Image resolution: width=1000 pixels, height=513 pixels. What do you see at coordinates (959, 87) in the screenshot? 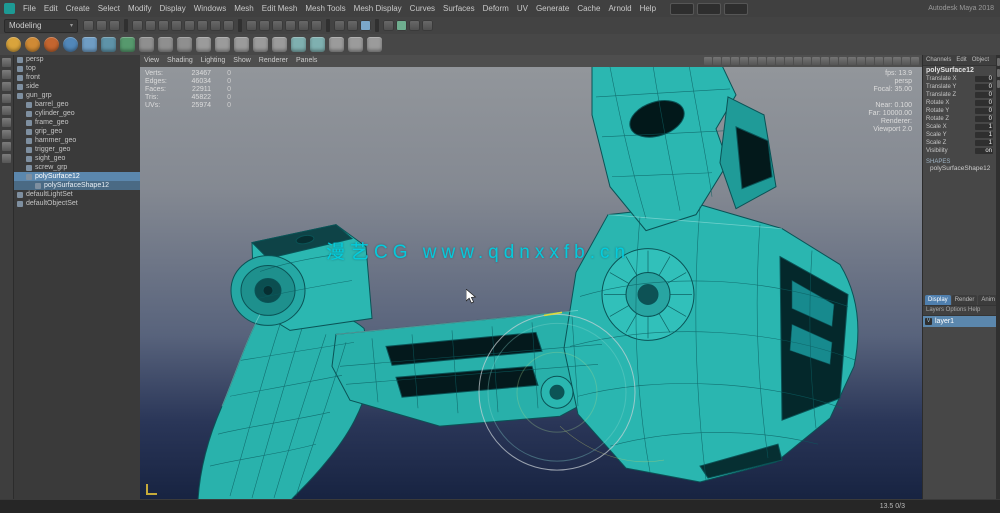
I see `channel-row: Translate Y 0` at bounding box center [959, 87].